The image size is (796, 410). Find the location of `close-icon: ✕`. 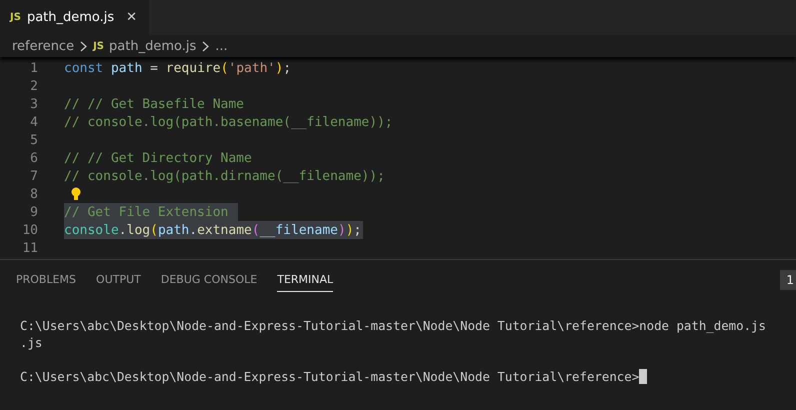

close-icon: ✕ is located at coordinates (132, 17).